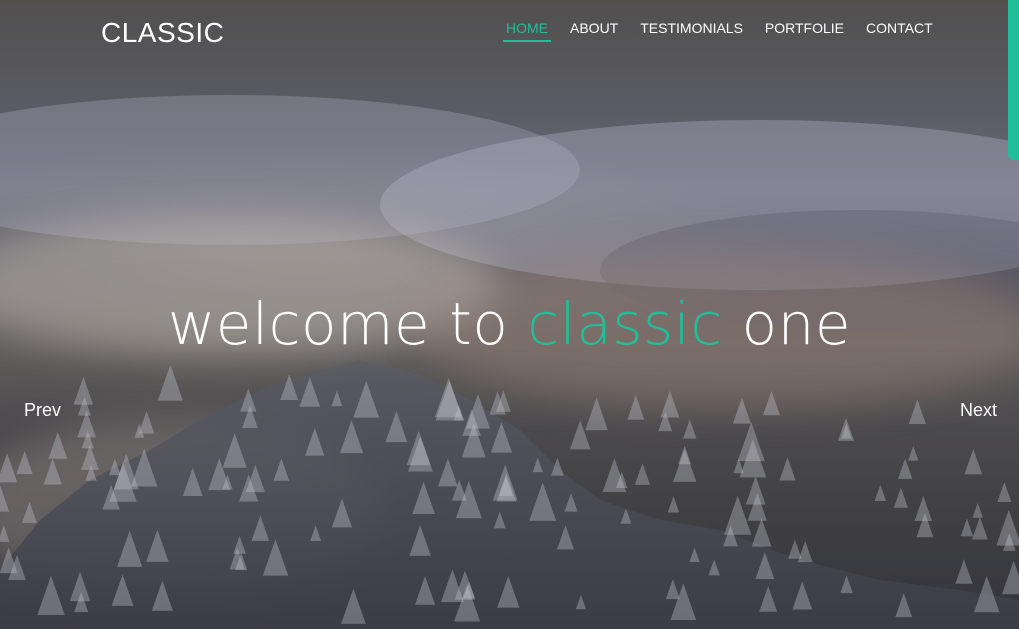  Describe the element at coordinates (787, 324) in the screenshot. I see `headline-suffix: one` at that location.